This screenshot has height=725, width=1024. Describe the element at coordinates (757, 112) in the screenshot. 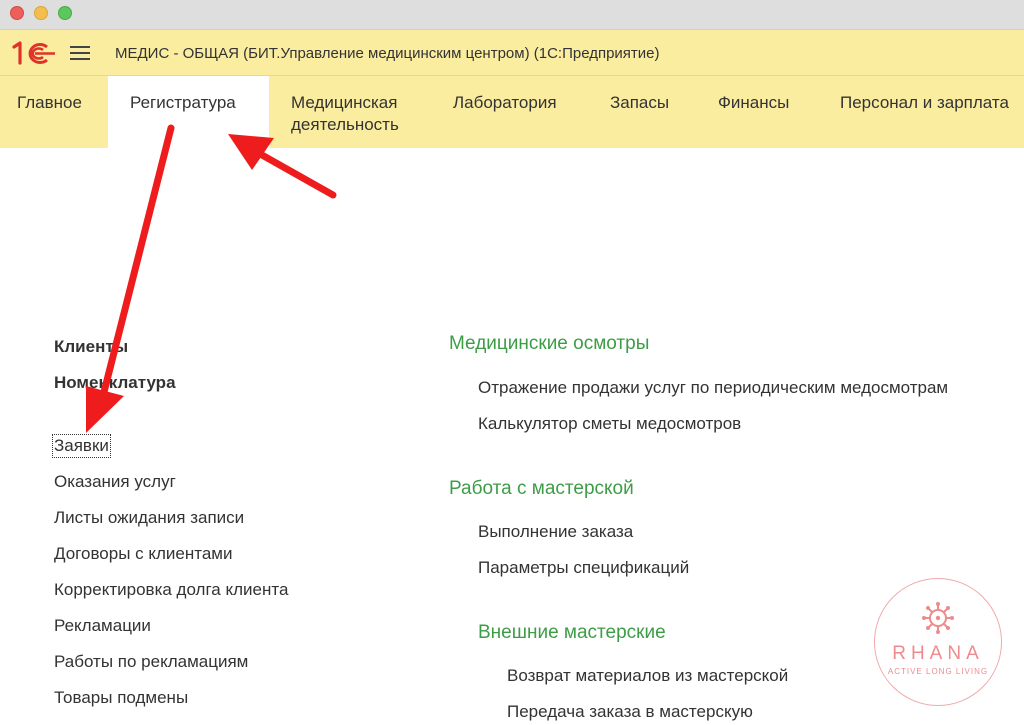

I see `nav-finance: Финансы` at that location.